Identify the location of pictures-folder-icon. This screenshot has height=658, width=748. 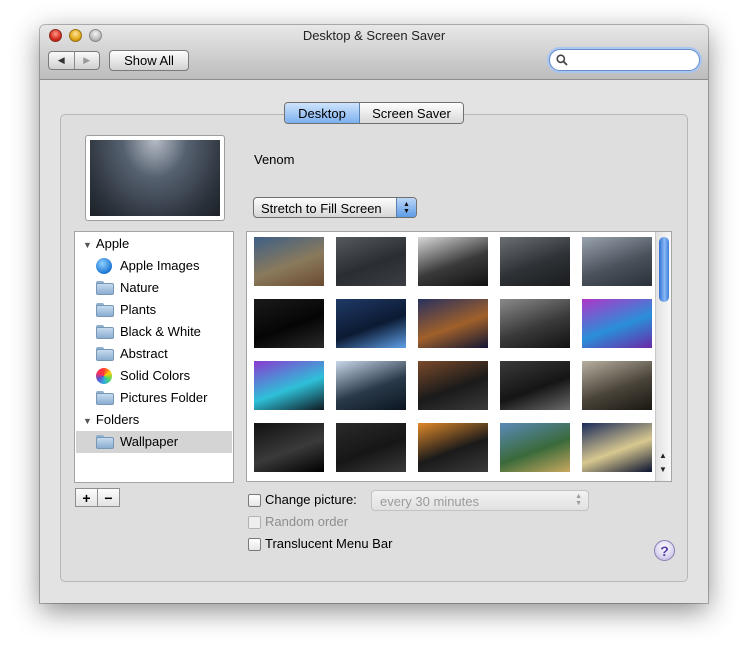
(105, 398).